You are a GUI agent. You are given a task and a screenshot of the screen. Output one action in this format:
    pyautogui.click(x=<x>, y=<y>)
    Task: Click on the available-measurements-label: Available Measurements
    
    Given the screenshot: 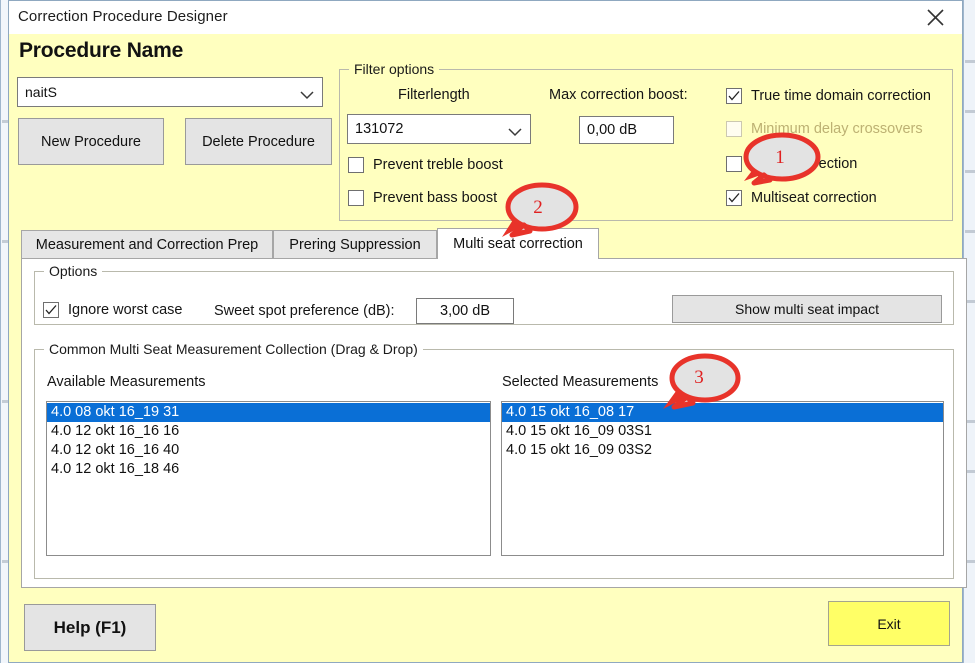 What is the action you would take?
    pyautogui.click(x=126, y=382)
    